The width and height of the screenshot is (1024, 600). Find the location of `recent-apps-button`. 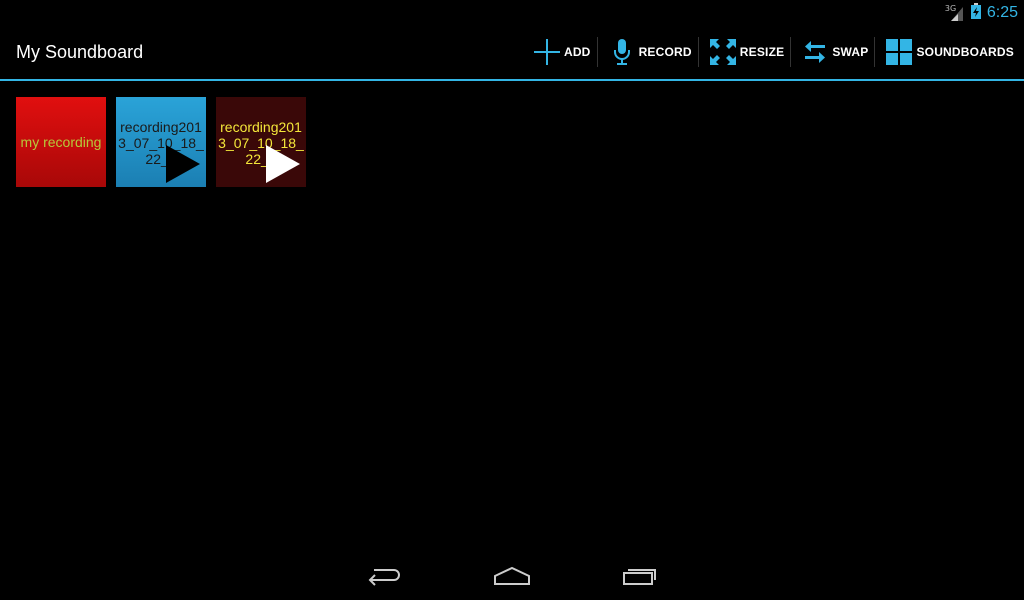

recent-apps-button is located at coordinates (640, 576).